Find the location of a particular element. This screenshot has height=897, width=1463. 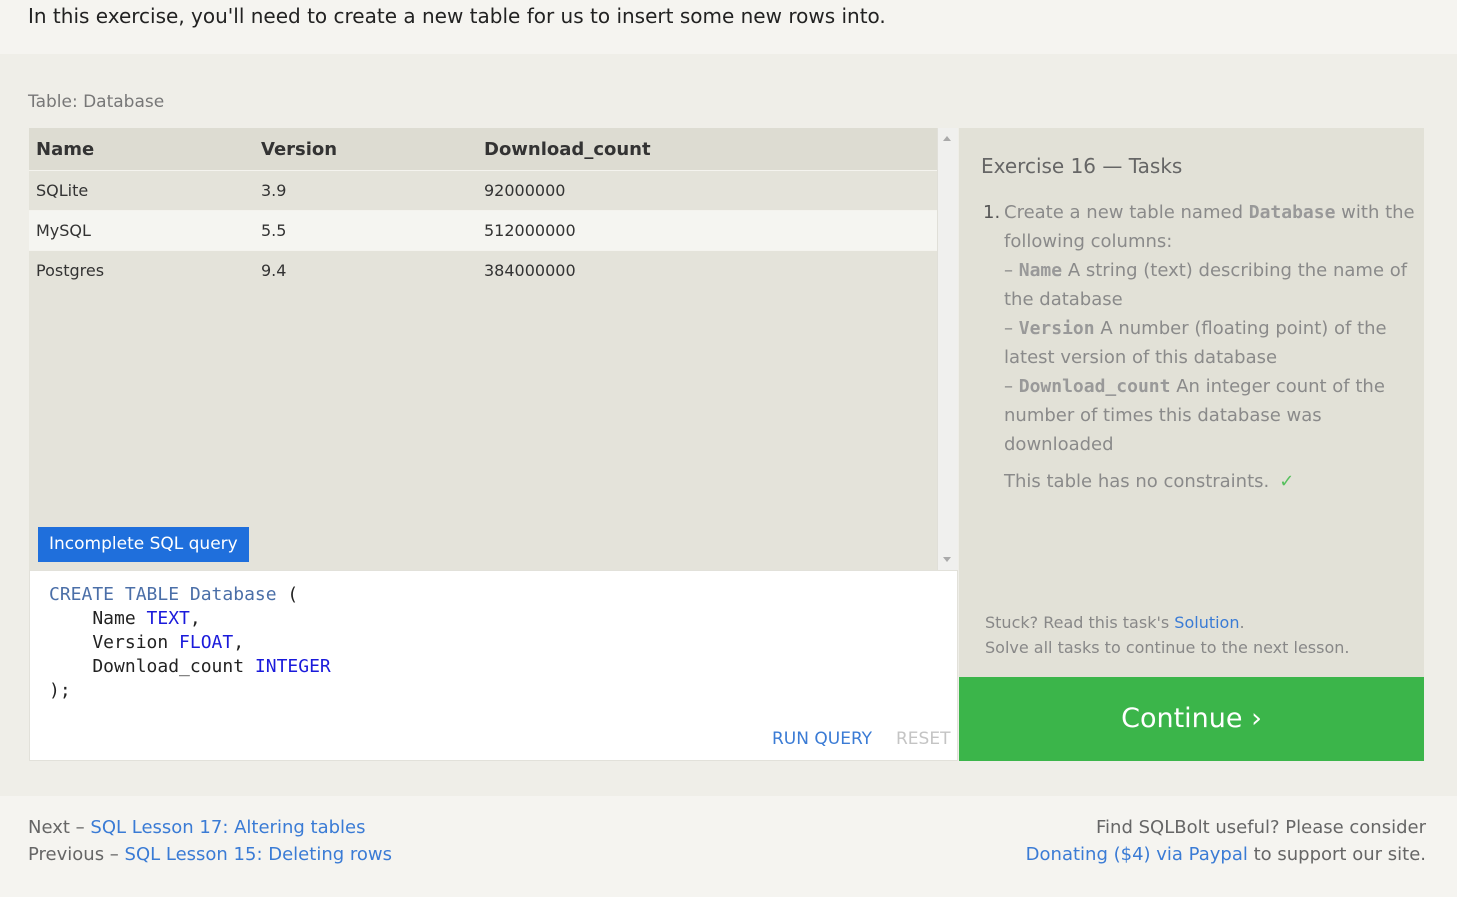

table-cell: Postgres is located at coordinates (141, 270).